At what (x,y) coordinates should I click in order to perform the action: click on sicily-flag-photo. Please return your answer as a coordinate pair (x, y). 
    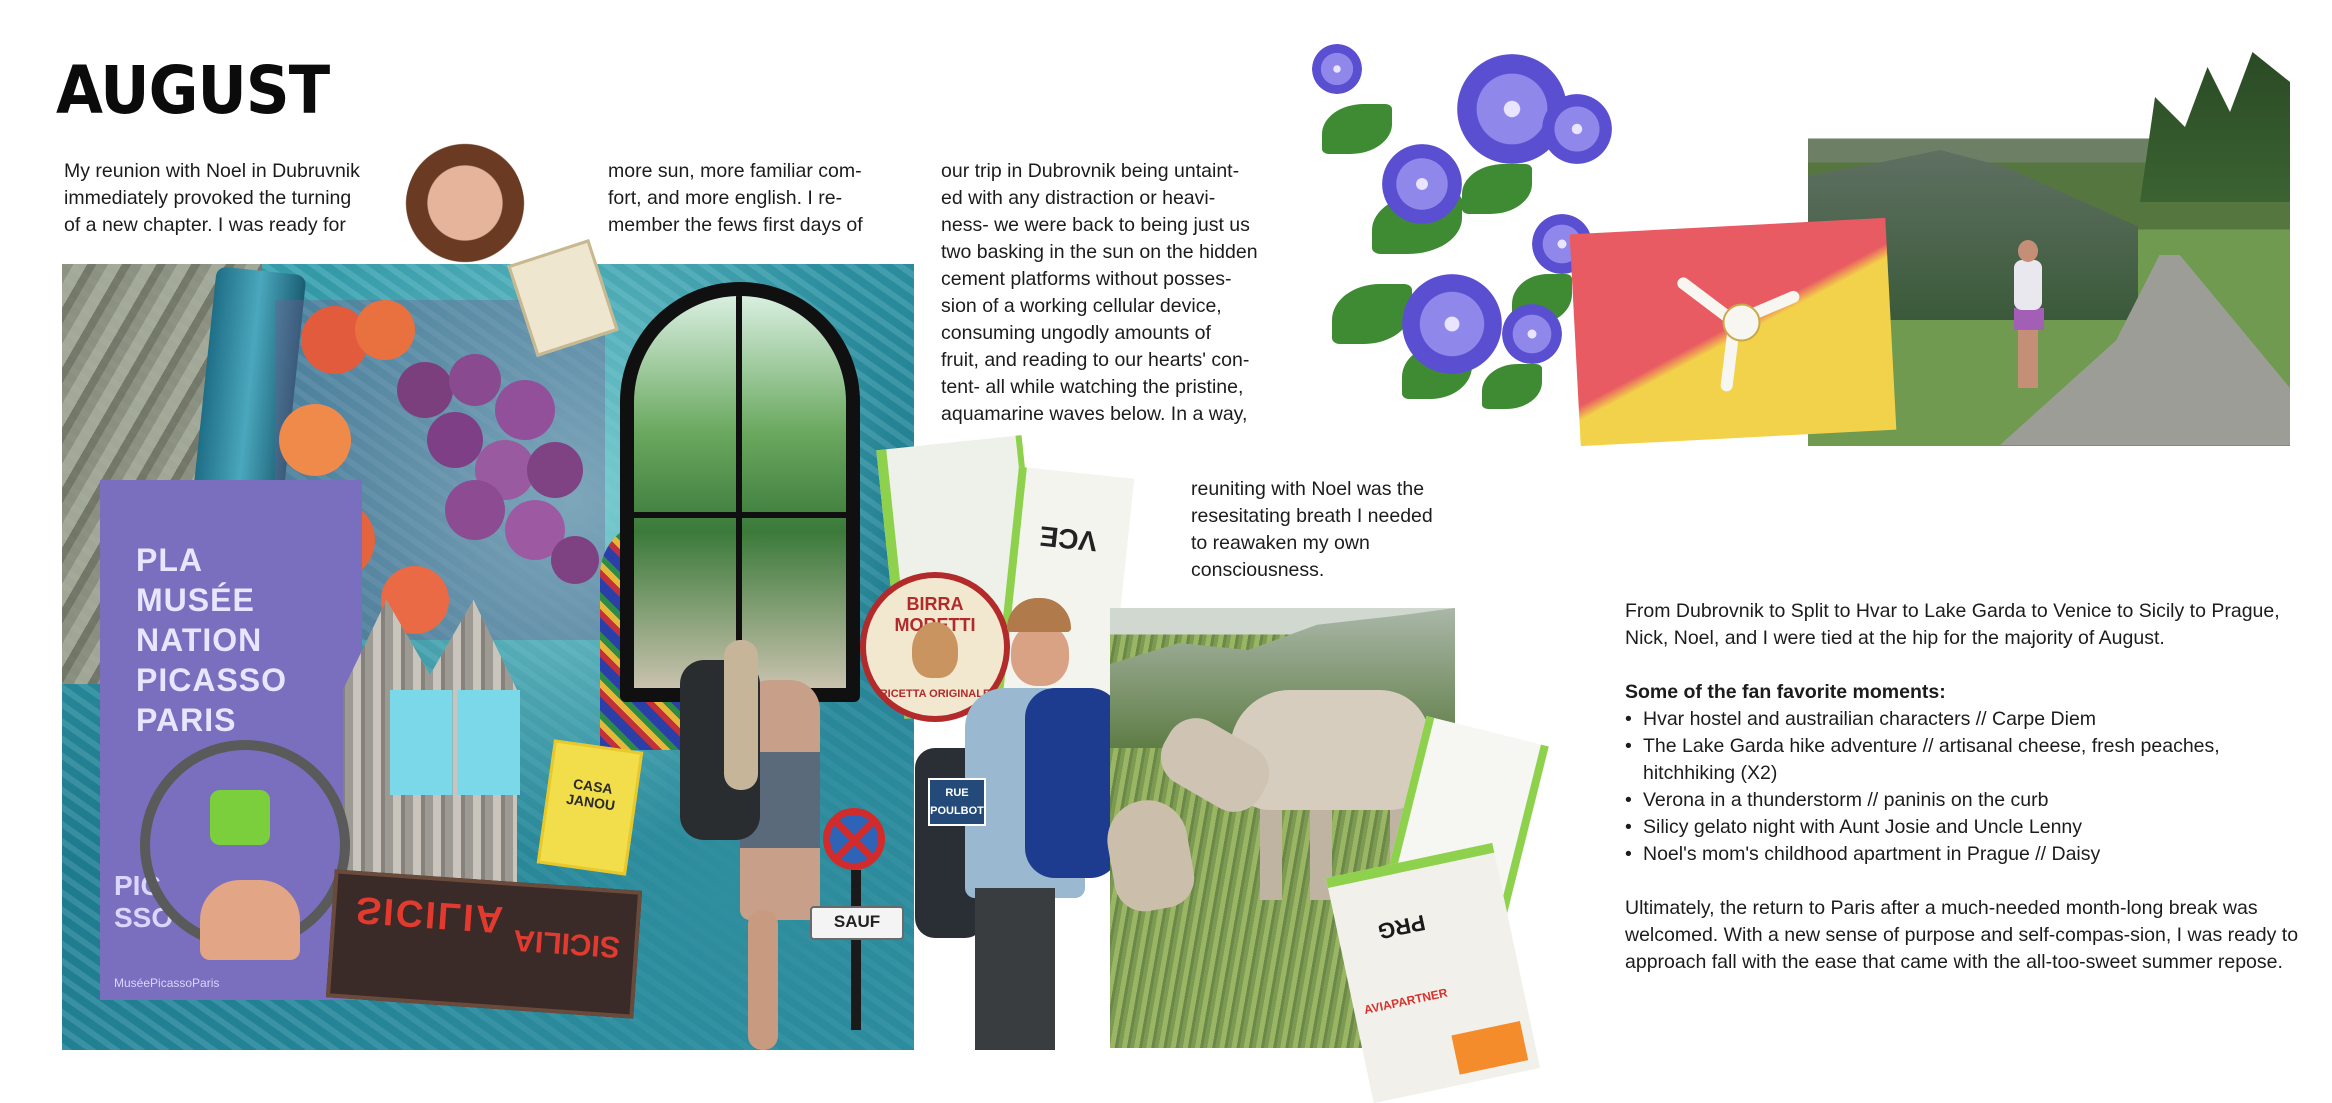
    Looking at the image, I should click on (1733, 332).